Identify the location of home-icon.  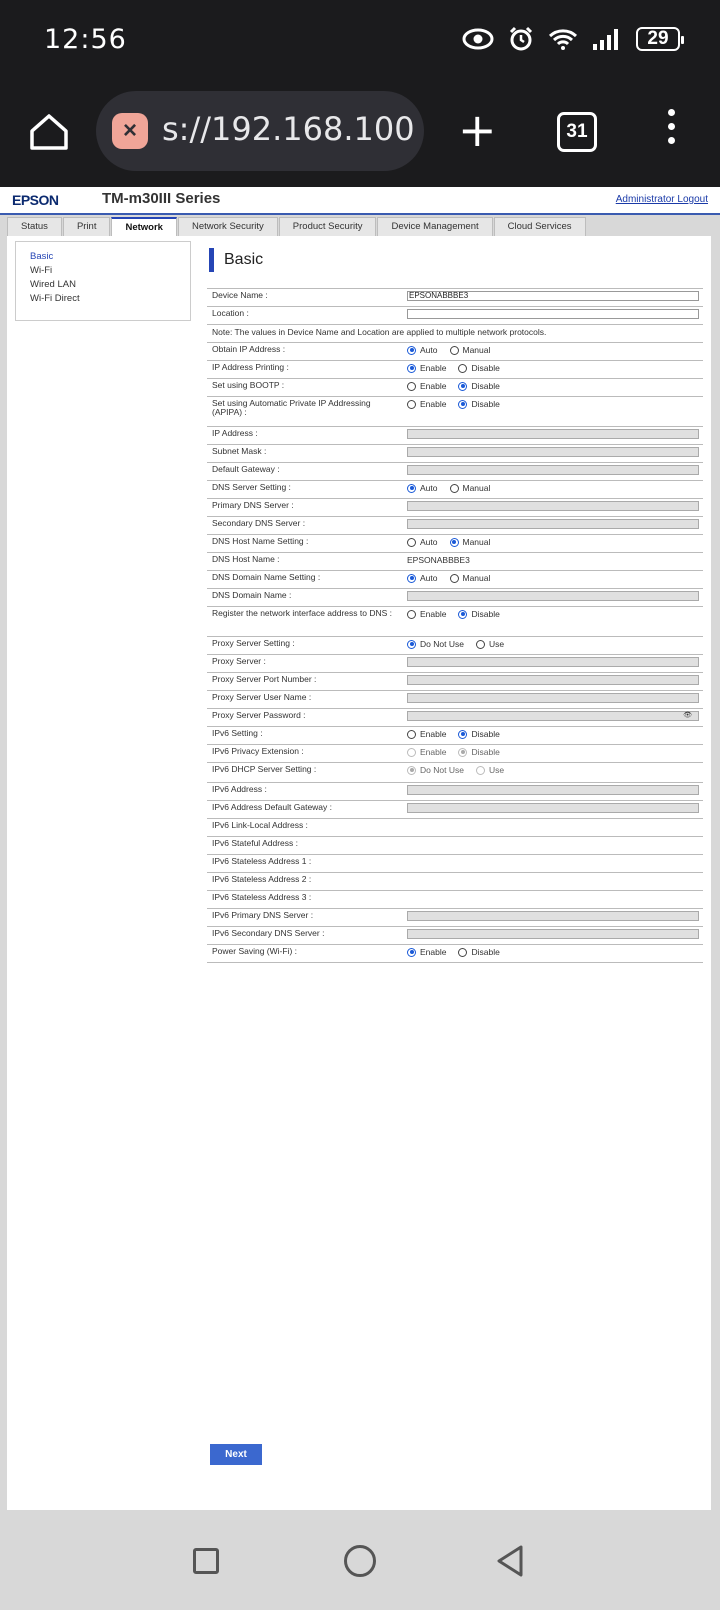
(49, 132).